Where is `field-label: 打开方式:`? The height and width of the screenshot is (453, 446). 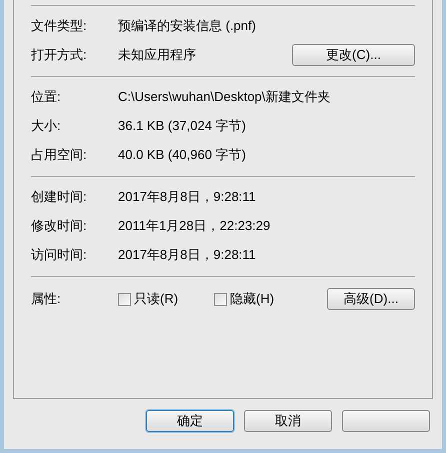 field-label: 打开方式: is located at coordinates (59, 55).